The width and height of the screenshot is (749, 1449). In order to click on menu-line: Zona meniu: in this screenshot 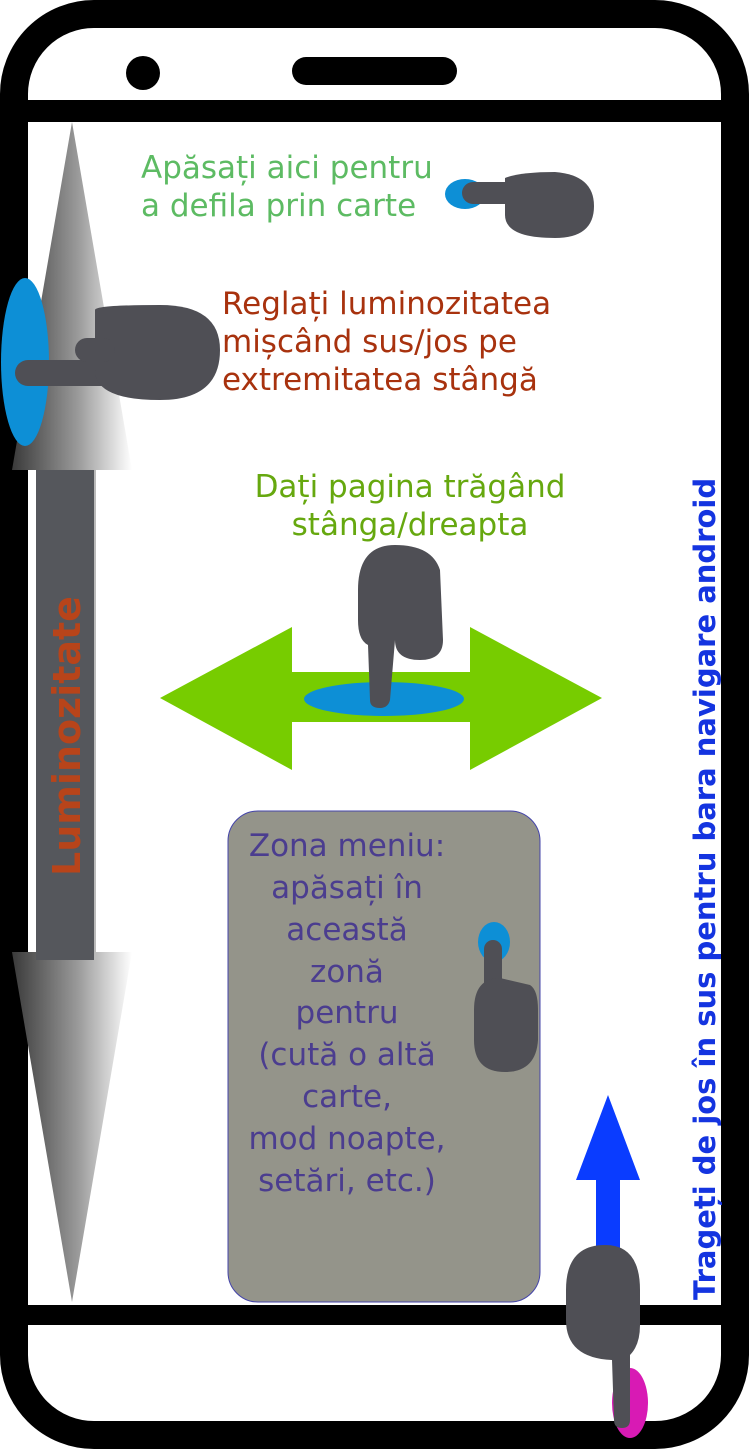, I will do `click(347, 846)`.